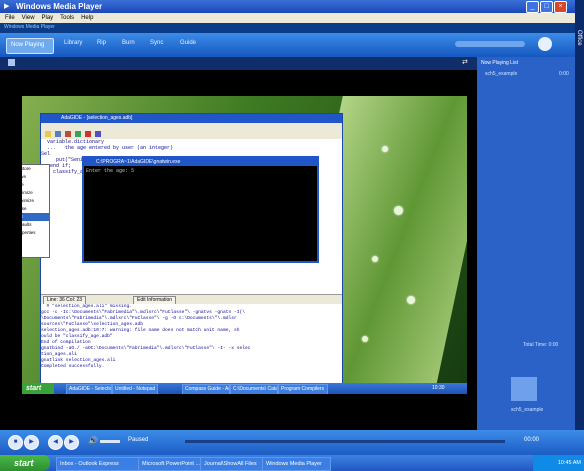 This screenshot has width=584, height=471. Describe the element at coordinates (35, 225) in the screenshot. I see `menu-item-defaults: Defaults` at that location.